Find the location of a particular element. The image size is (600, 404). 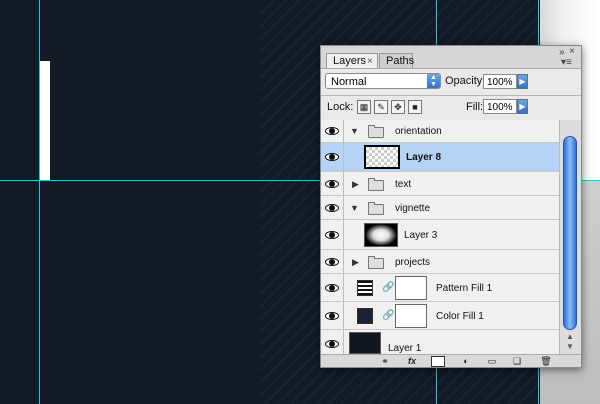

layer-row-orientation: ▼ orientation is located at coordinates (440, 131).